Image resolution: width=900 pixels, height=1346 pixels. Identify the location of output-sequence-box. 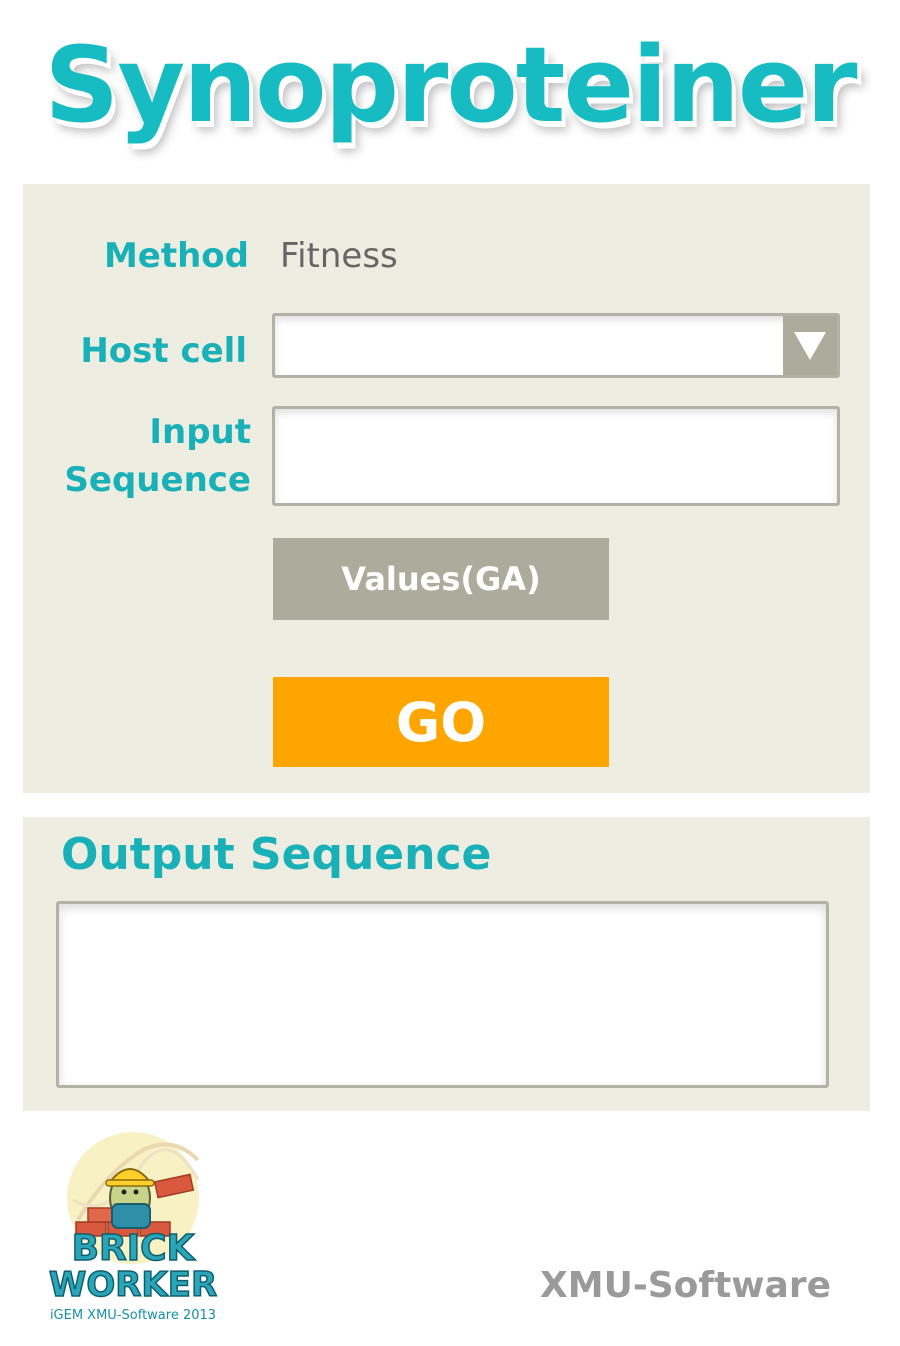
(442, 994).